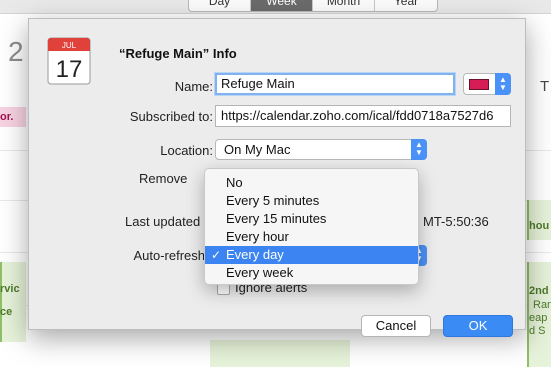 The width and height of the screenshot is (551, 367). What do you see at coordinates (479, 84) in the screenshot?
I see `color-swatch` at bounding box center [479, 84].